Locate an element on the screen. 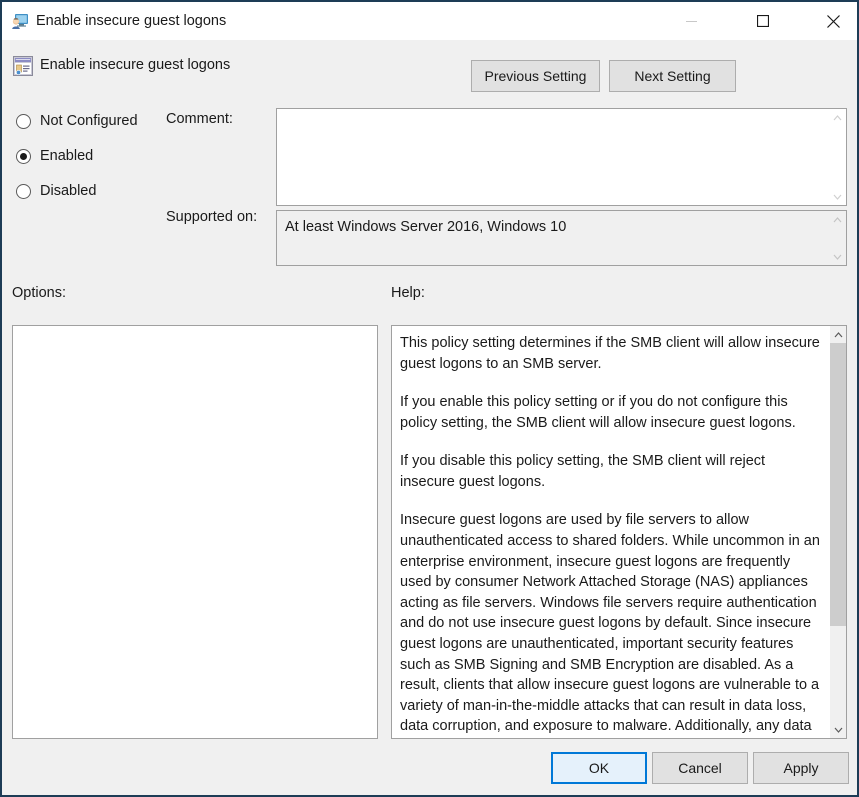  close-icon is located at coordinates (833, 21).